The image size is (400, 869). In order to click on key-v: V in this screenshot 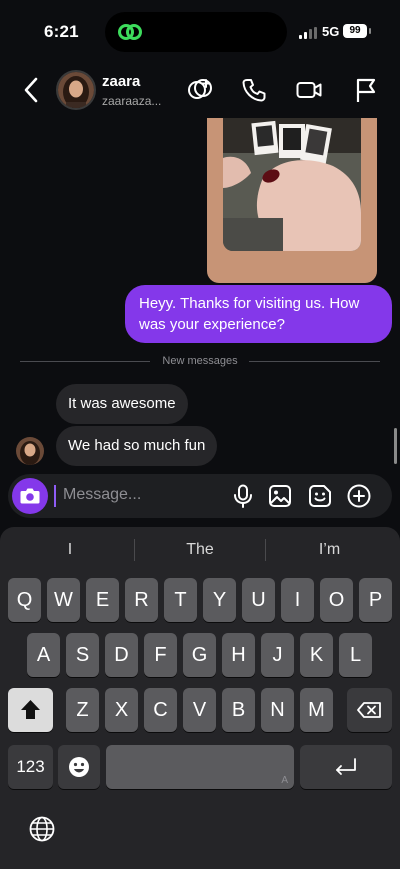, I will do `click(199, 710)`.